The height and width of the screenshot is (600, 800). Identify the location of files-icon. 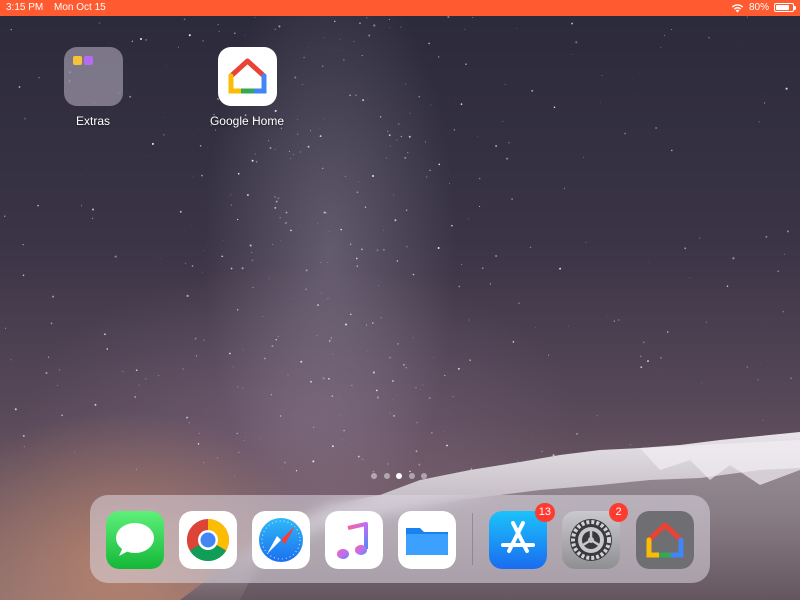
(427, 540).